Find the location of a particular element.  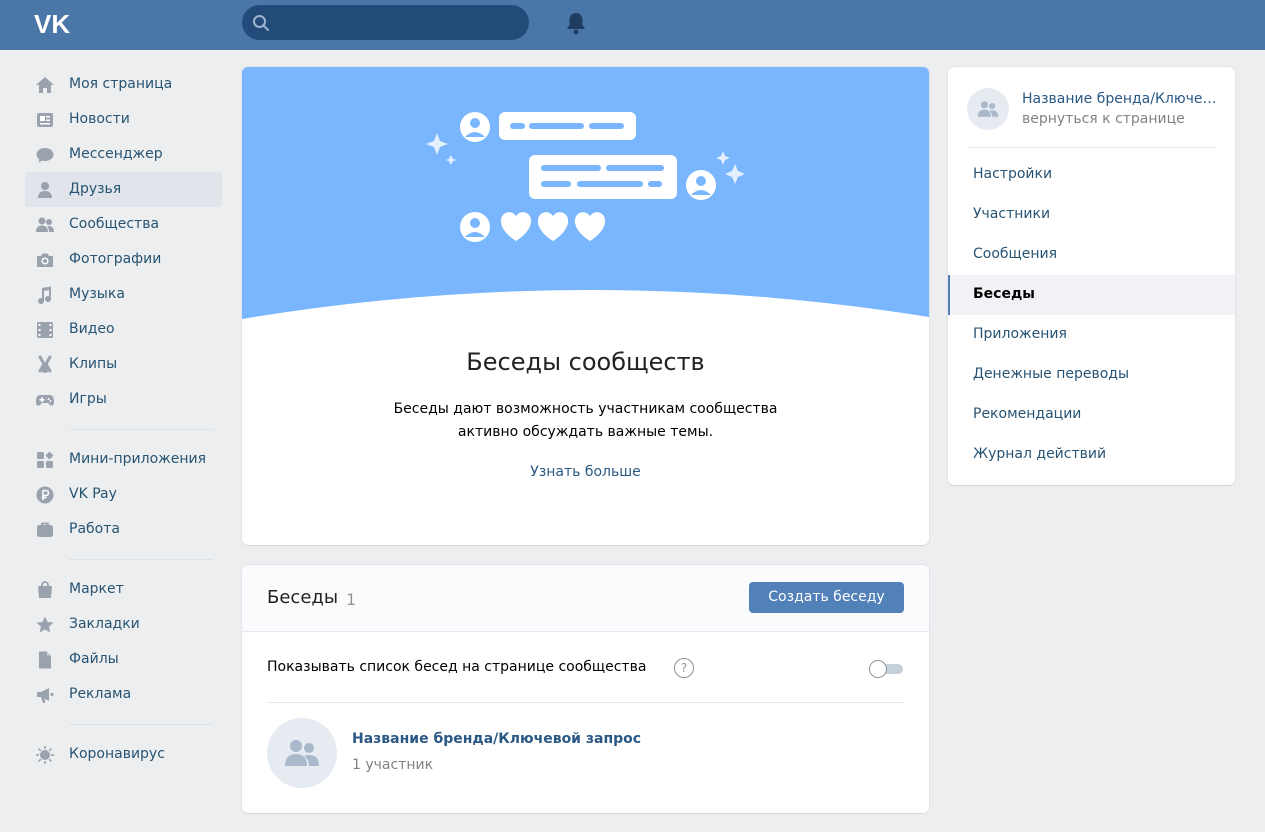

bell-icon is located at coordinates (576, 23).